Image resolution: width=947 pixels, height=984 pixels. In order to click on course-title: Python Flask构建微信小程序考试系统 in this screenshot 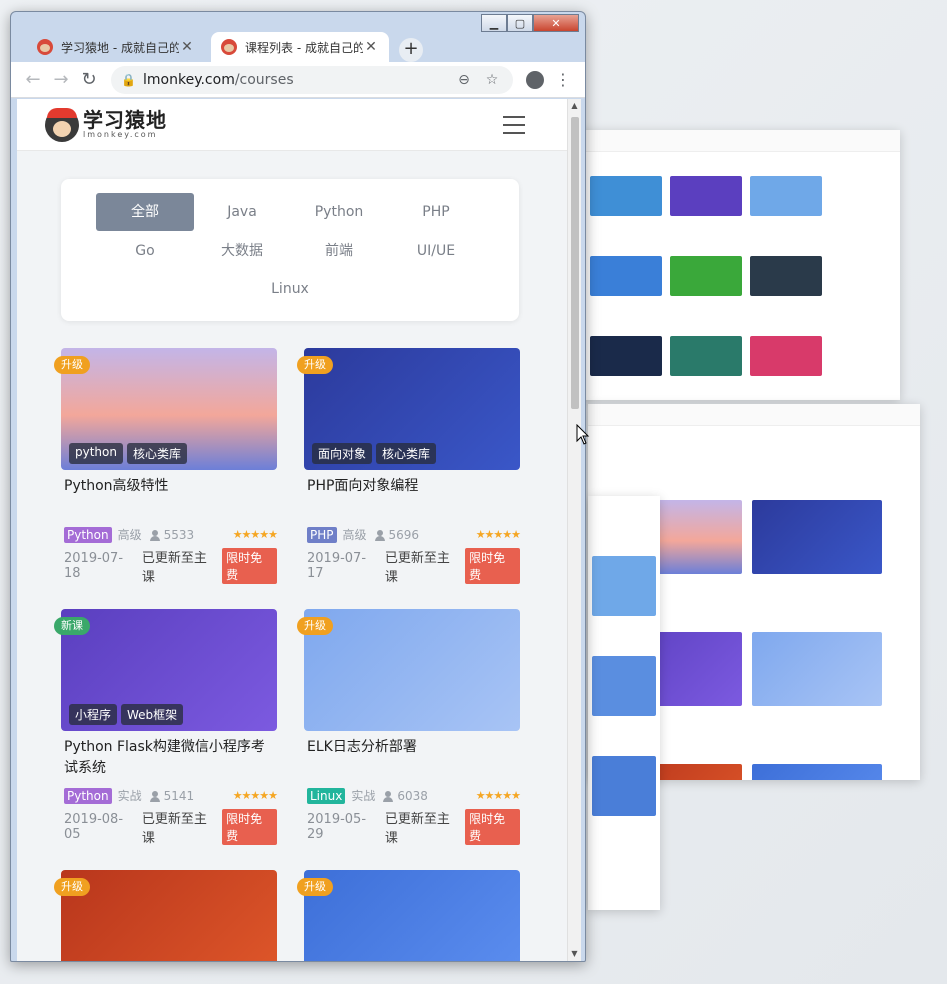, I will do `click(169, 759)`.